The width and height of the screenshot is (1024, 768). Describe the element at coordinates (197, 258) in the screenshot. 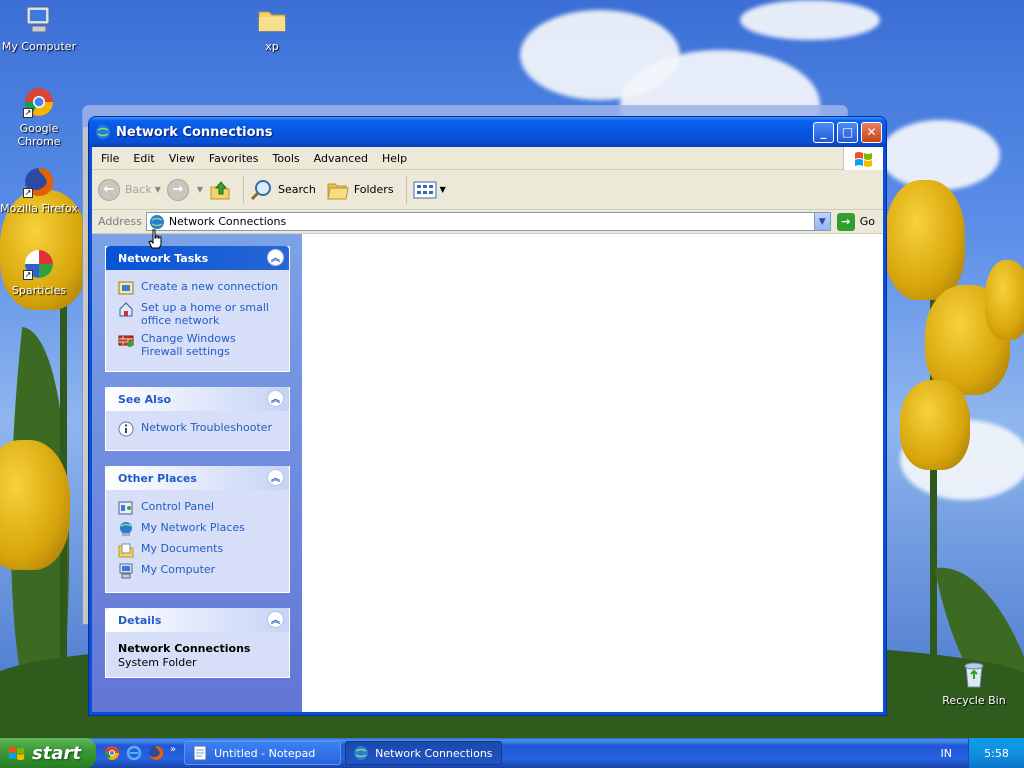

I see `network-tasks-header: Network Tasks ︽` at that location.